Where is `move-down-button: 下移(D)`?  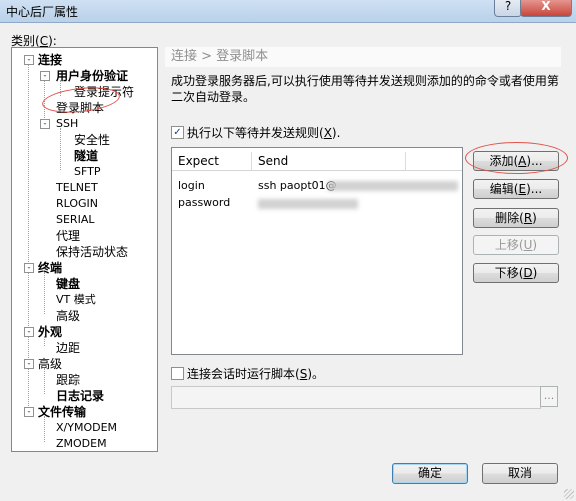 move-down-button: 下移(D) is located at coordinates (516, 273).